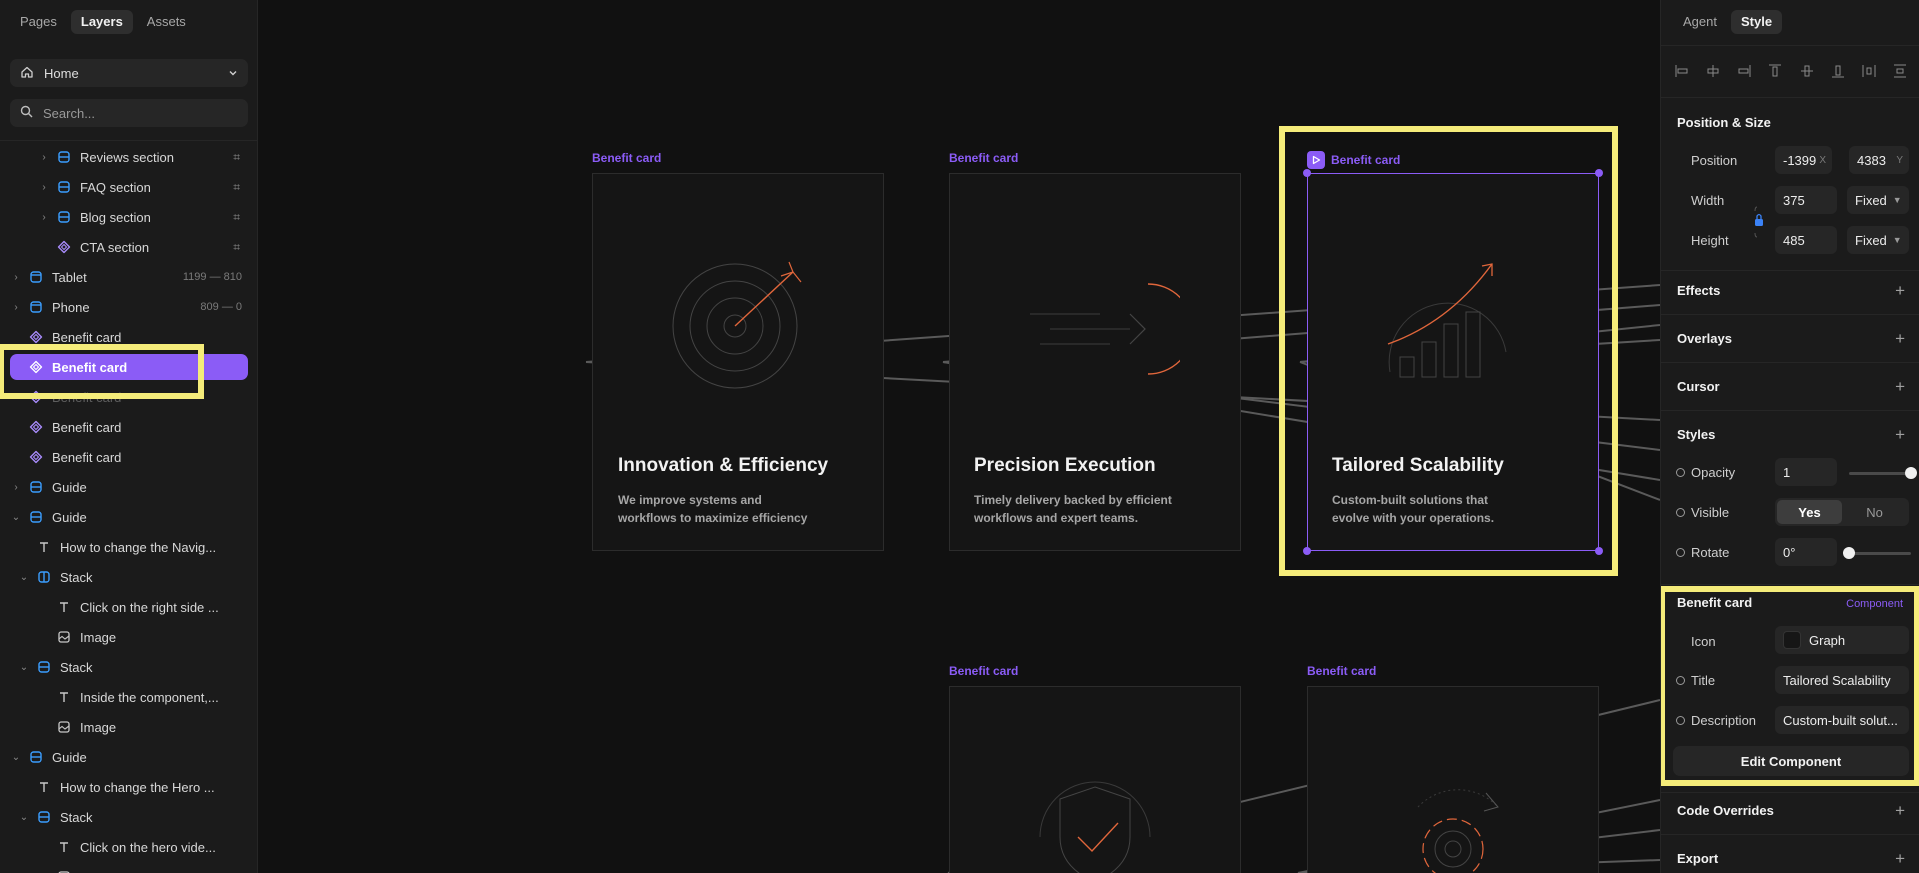 This screenshot has height=873, width=1919. What do you see at coordinates (1725, 810) in the screenshot?
I see `section-title-code-overrides: Code Overrides` at bounding box center [1725, 810].